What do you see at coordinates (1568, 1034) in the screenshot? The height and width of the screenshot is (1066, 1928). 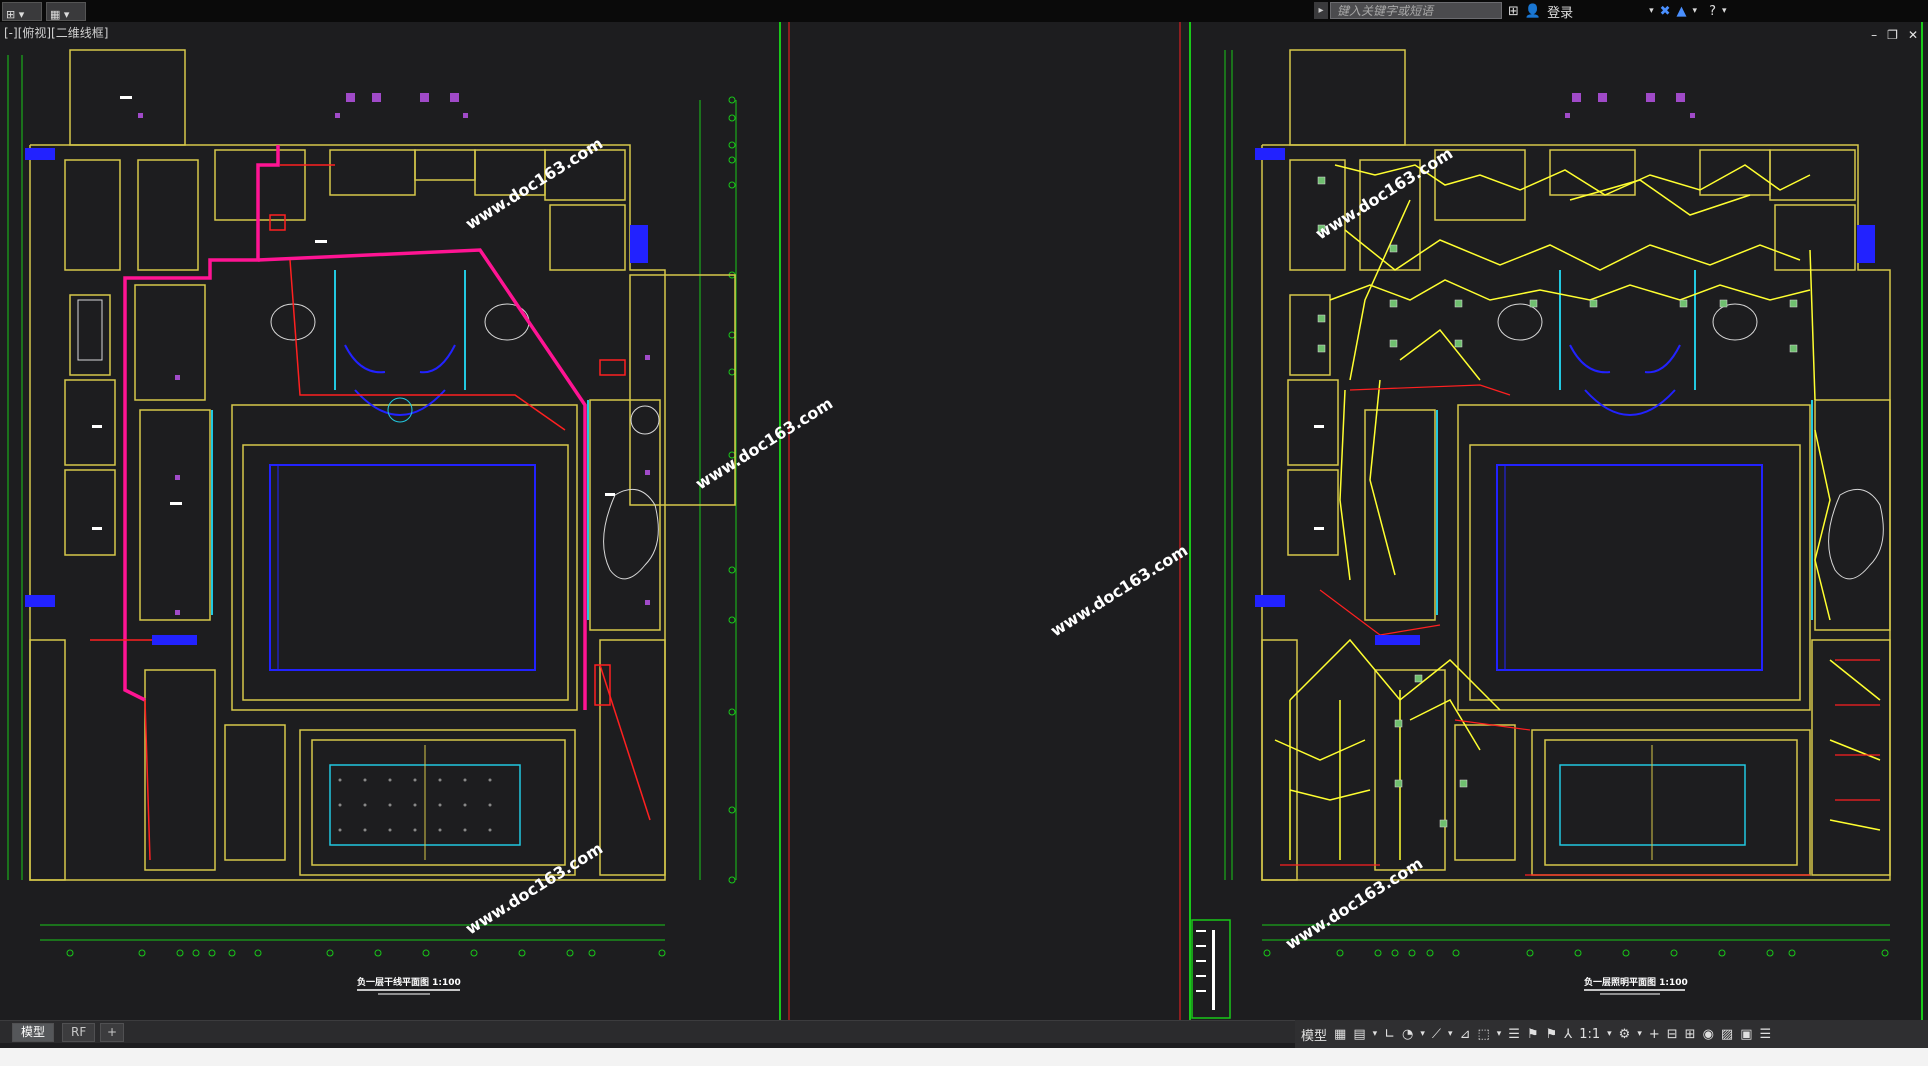 I see `annotation-scale-icon: ⅄` at bounding box center [1568, 1034].